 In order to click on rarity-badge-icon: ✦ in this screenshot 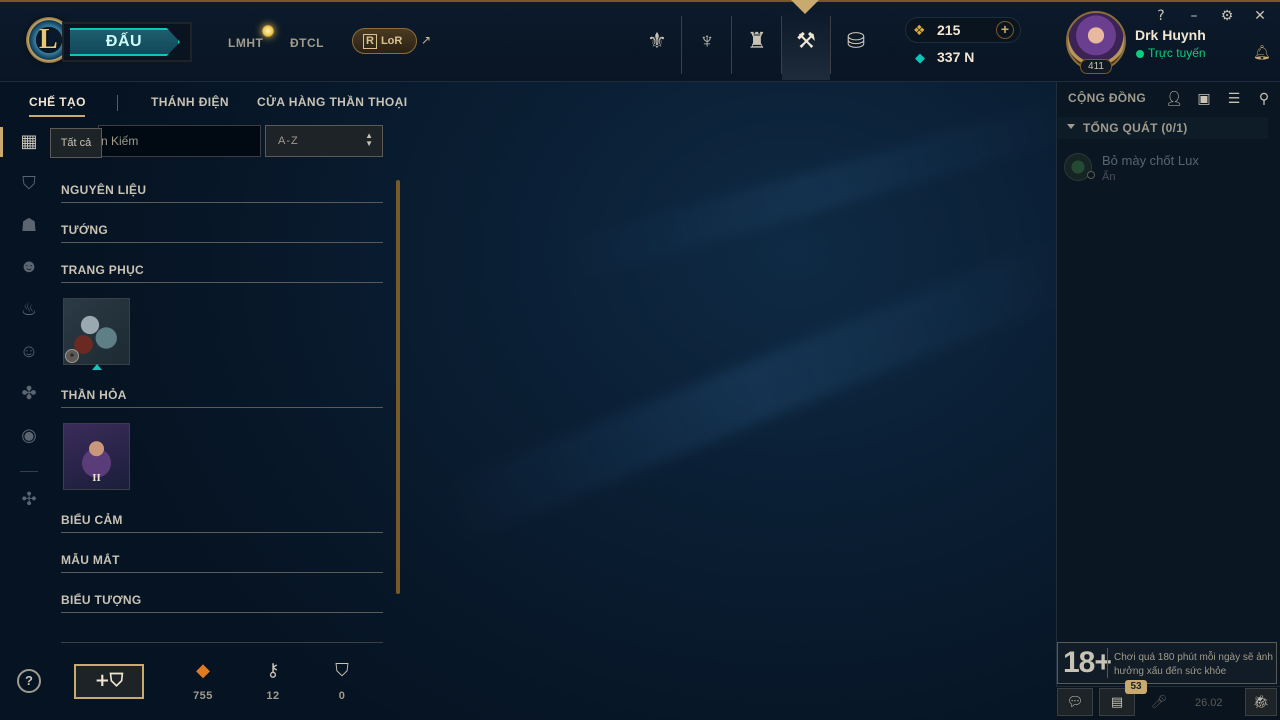, I will do `click(72, 356)`.